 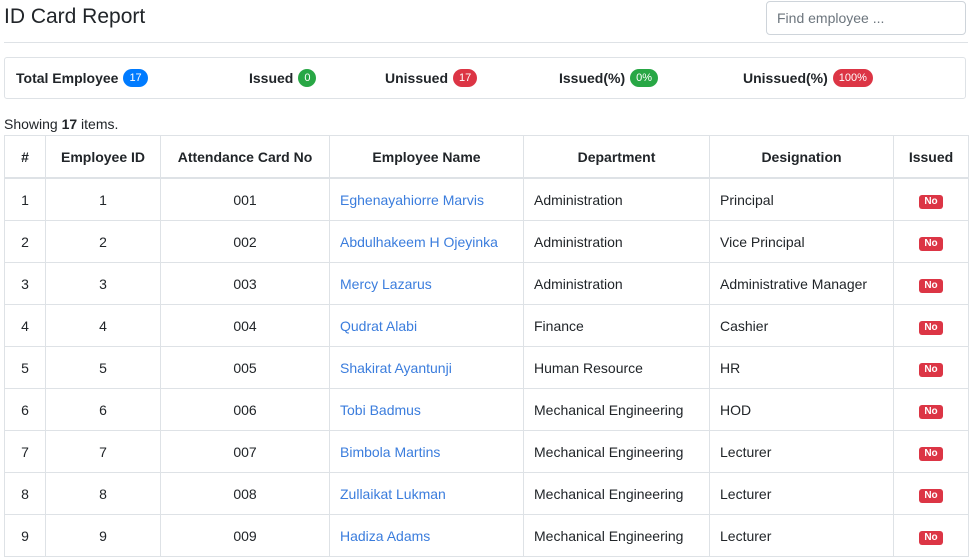 What do you see at coordinates (426, 409) in the screenshot?
I see `cell-employee-name: Tobi Badmus` at bounding box center [426, 409].